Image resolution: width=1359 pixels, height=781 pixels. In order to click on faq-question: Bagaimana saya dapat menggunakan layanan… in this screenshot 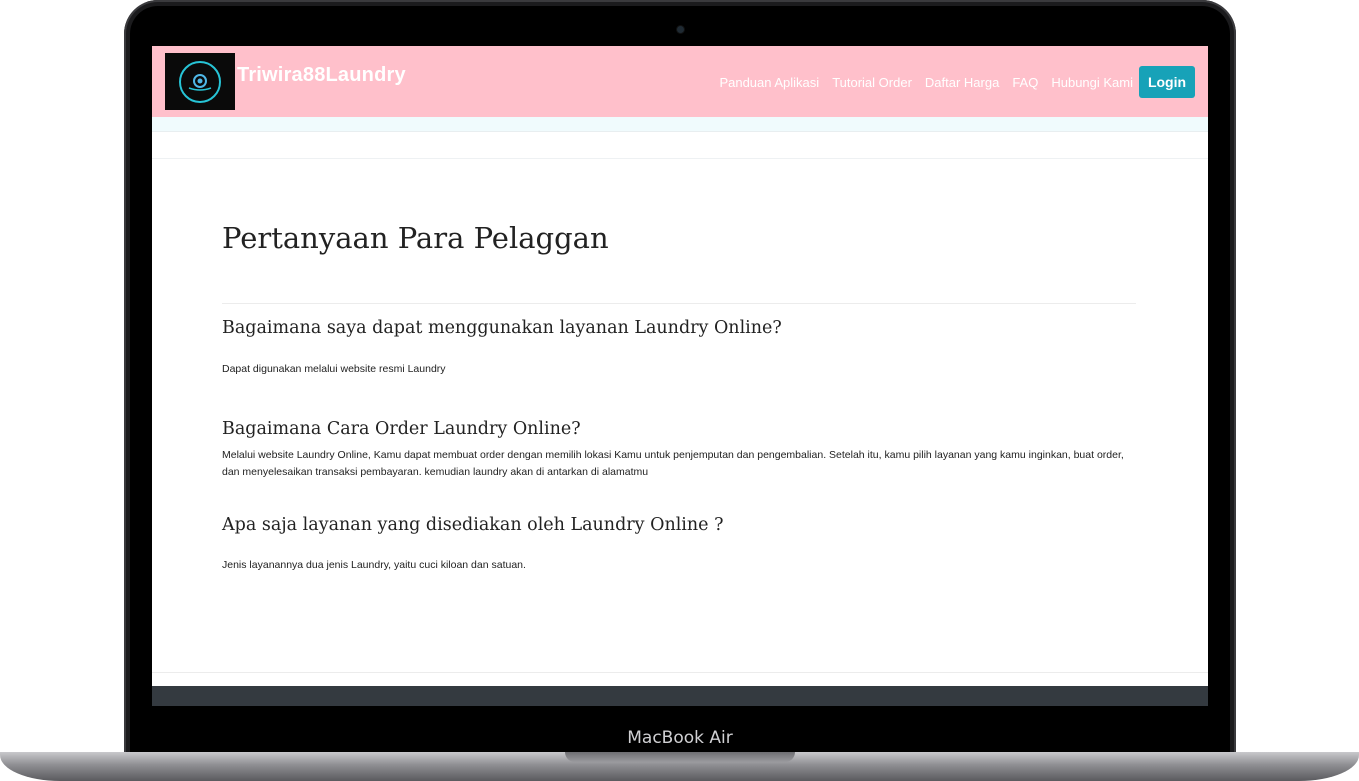, I will do `click(502, 328)`.